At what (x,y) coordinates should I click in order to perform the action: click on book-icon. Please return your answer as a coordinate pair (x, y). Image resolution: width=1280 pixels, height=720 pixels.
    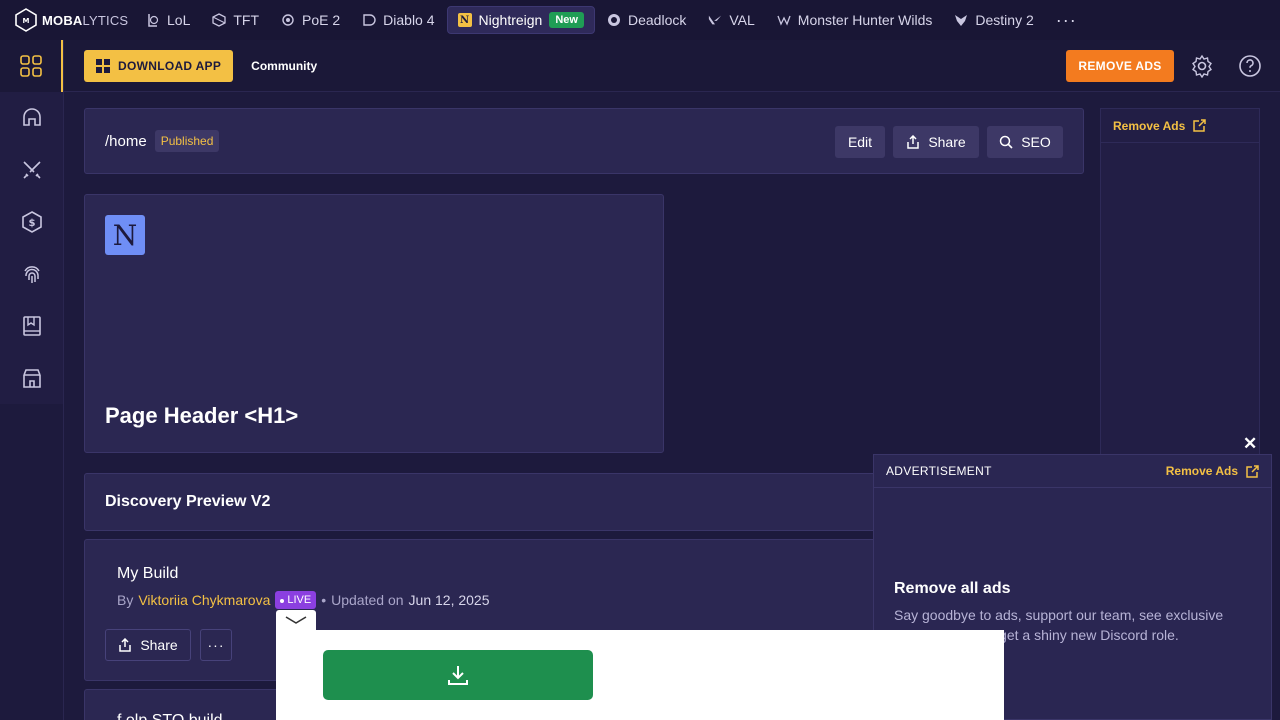
    Looking at the image, I should click on (31, 326).